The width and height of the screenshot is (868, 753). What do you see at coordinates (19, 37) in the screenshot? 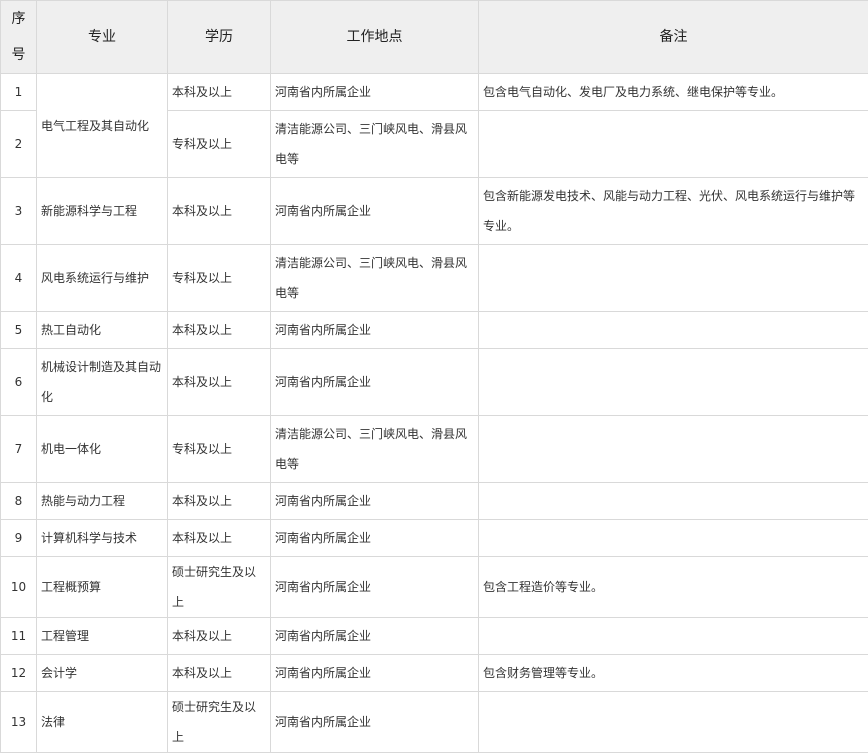
I see `header-index: 序号` at bounding box center [19, 37].